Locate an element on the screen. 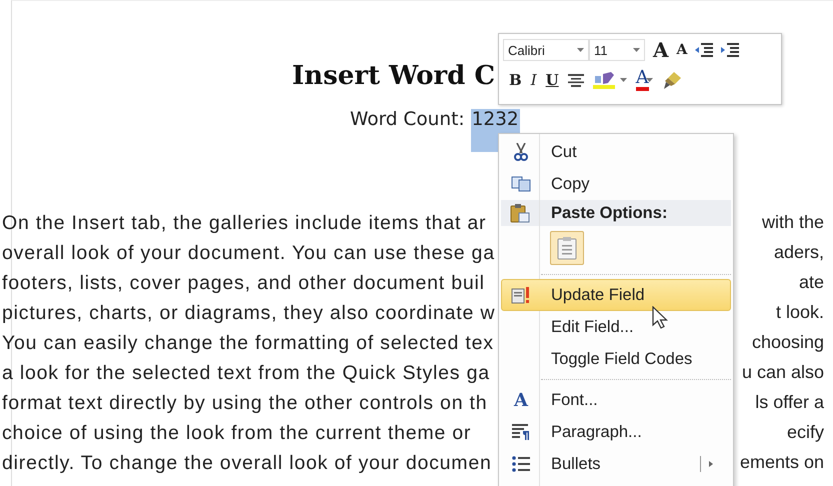 The width and height of the screenshot is (833, 486). paragraph-text: a look for the selected text from the Quick Styles ga is located at coordinates (246, 374).